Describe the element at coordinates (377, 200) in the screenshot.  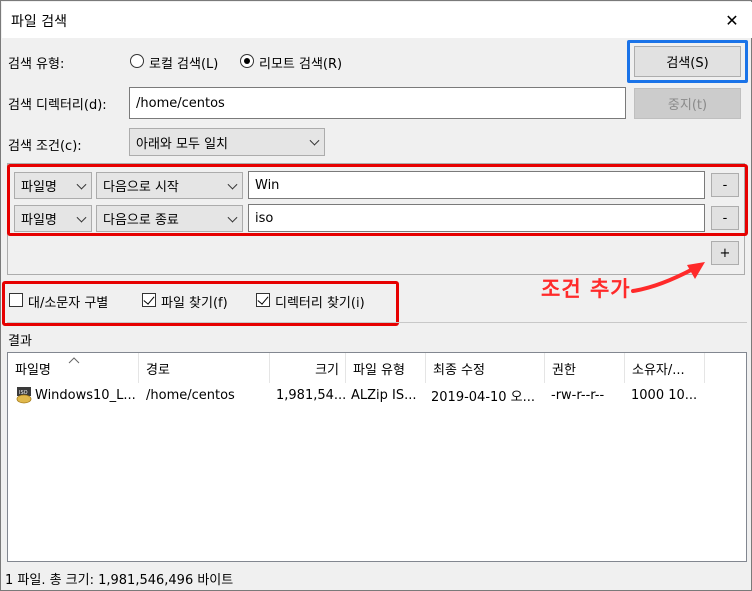
I see `conditions-highlight` at that location.